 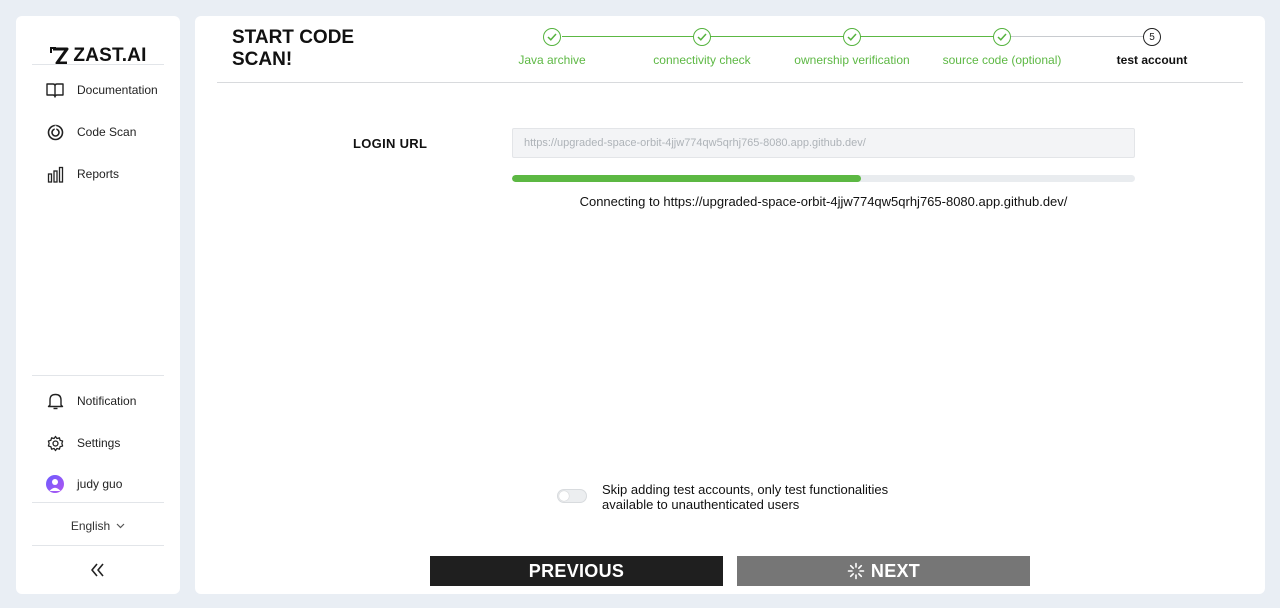 What do you see at coordinates (552, 37) in the screenshot?
I see `step-1-check-icon` at bounding box center [552, 37].